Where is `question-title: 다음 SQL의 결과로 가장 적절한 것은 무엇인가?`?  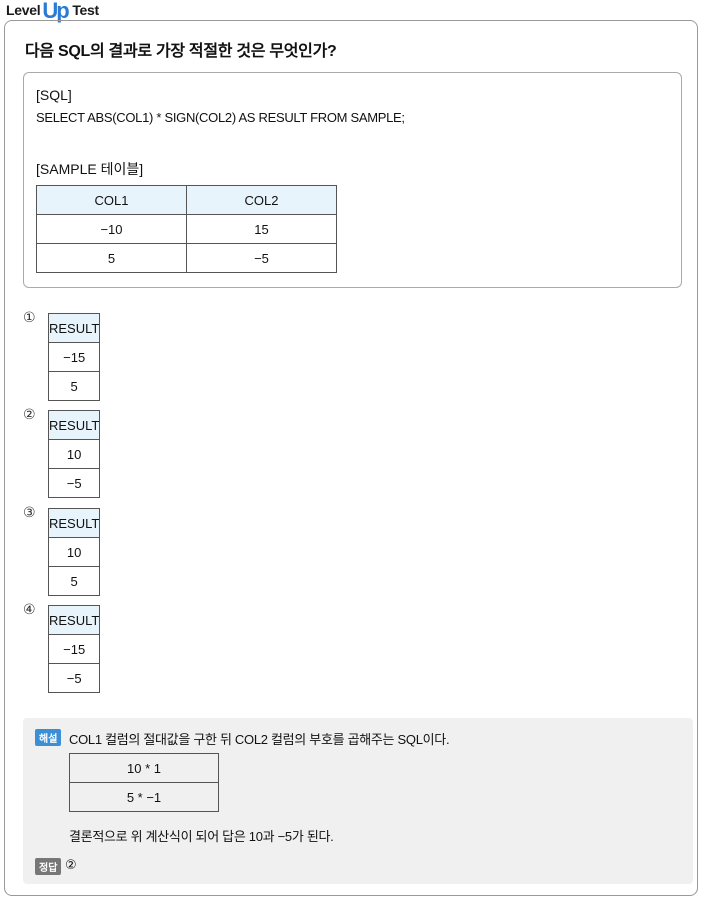 question-title: 다음 SQL의 결과로 가장 적절한 것은 무엇인가? is located at coordinates (181, 51).